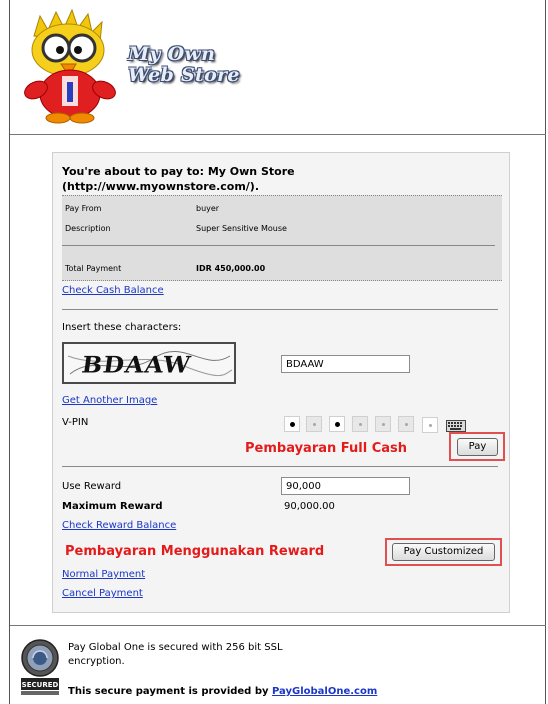 Image resolution: width=548 pixels, height=704 pixels. I want to click on store-title-line1: My Own, so click(172, 54).